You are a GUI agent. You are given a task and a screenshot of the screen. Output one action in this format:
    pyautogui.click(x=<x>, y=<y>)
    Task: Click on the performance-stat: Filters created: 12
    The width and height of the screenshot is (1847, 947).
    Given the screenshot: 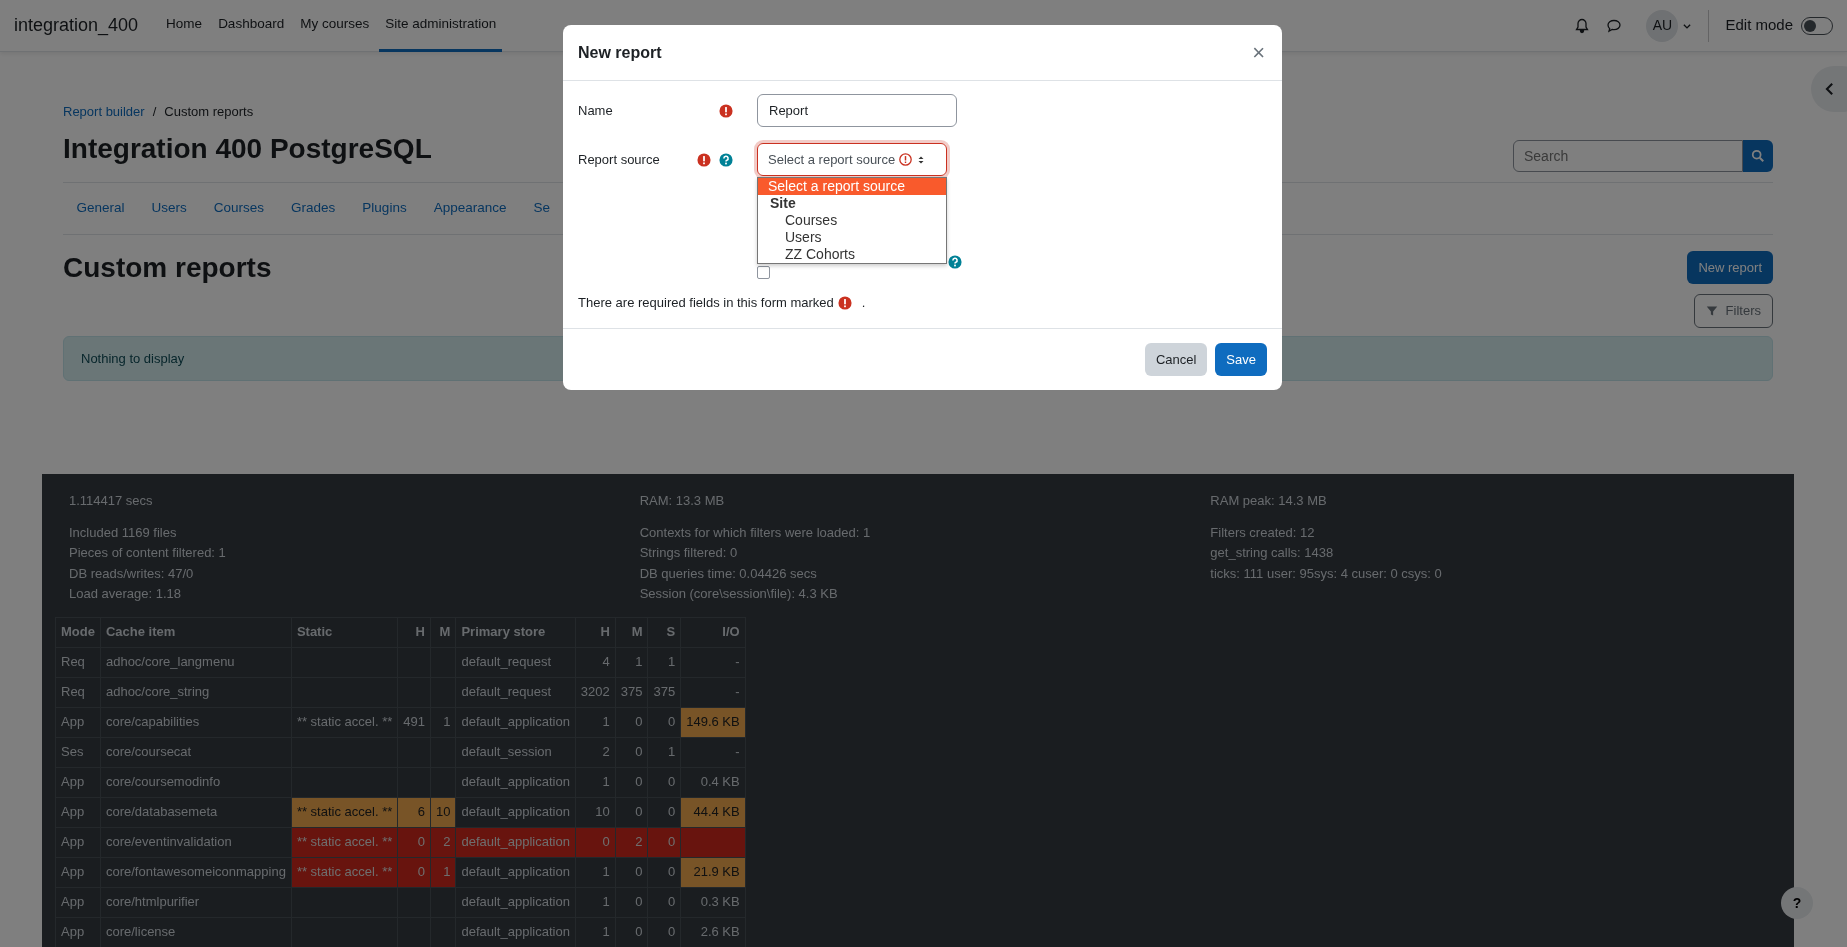 What is the action you would take?
    pyautogui.click(x=1263, y=532)
    